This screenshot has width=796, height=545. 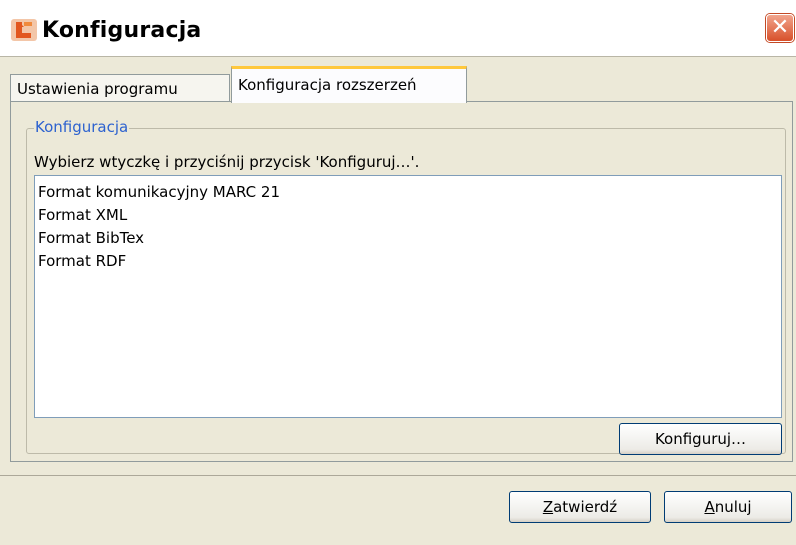 I want to click on cancel-button: Anuluj, so click(x=728, y=507).